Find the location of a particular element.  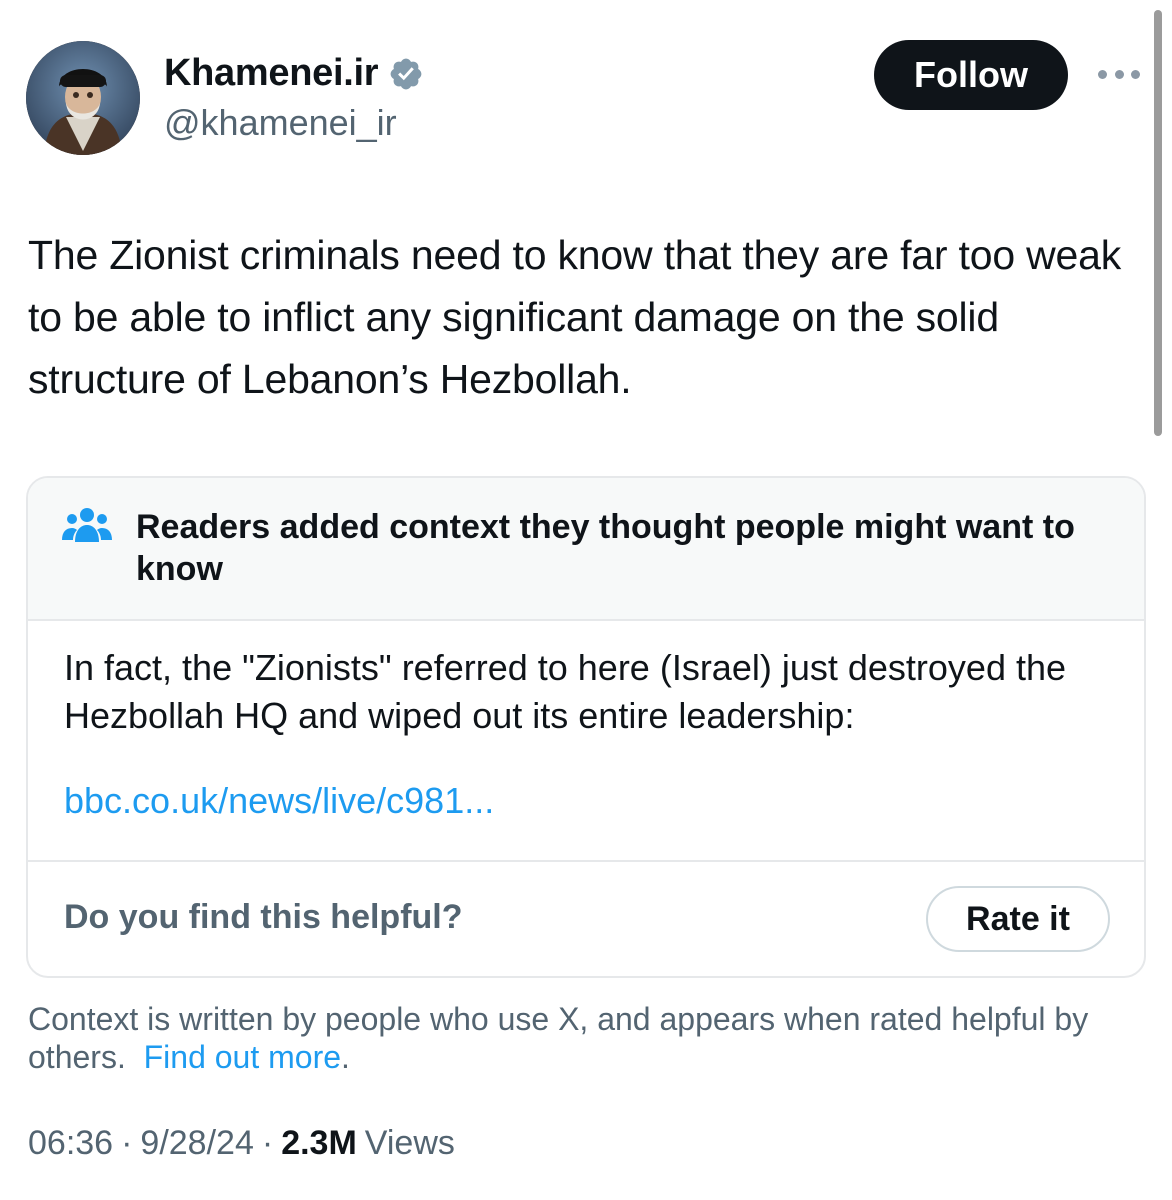

user-handle: @khamenei_ir is located at coordinates (280, 123).